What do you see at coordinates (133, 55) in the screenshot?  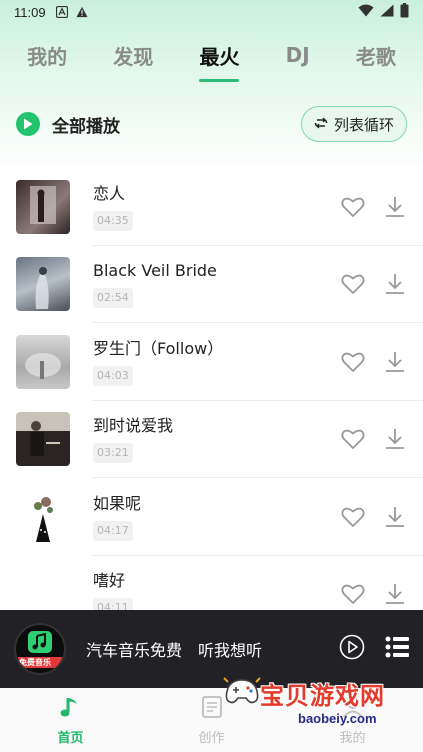 I see `tab-discover: 发现` at bounding box center [133, 55].